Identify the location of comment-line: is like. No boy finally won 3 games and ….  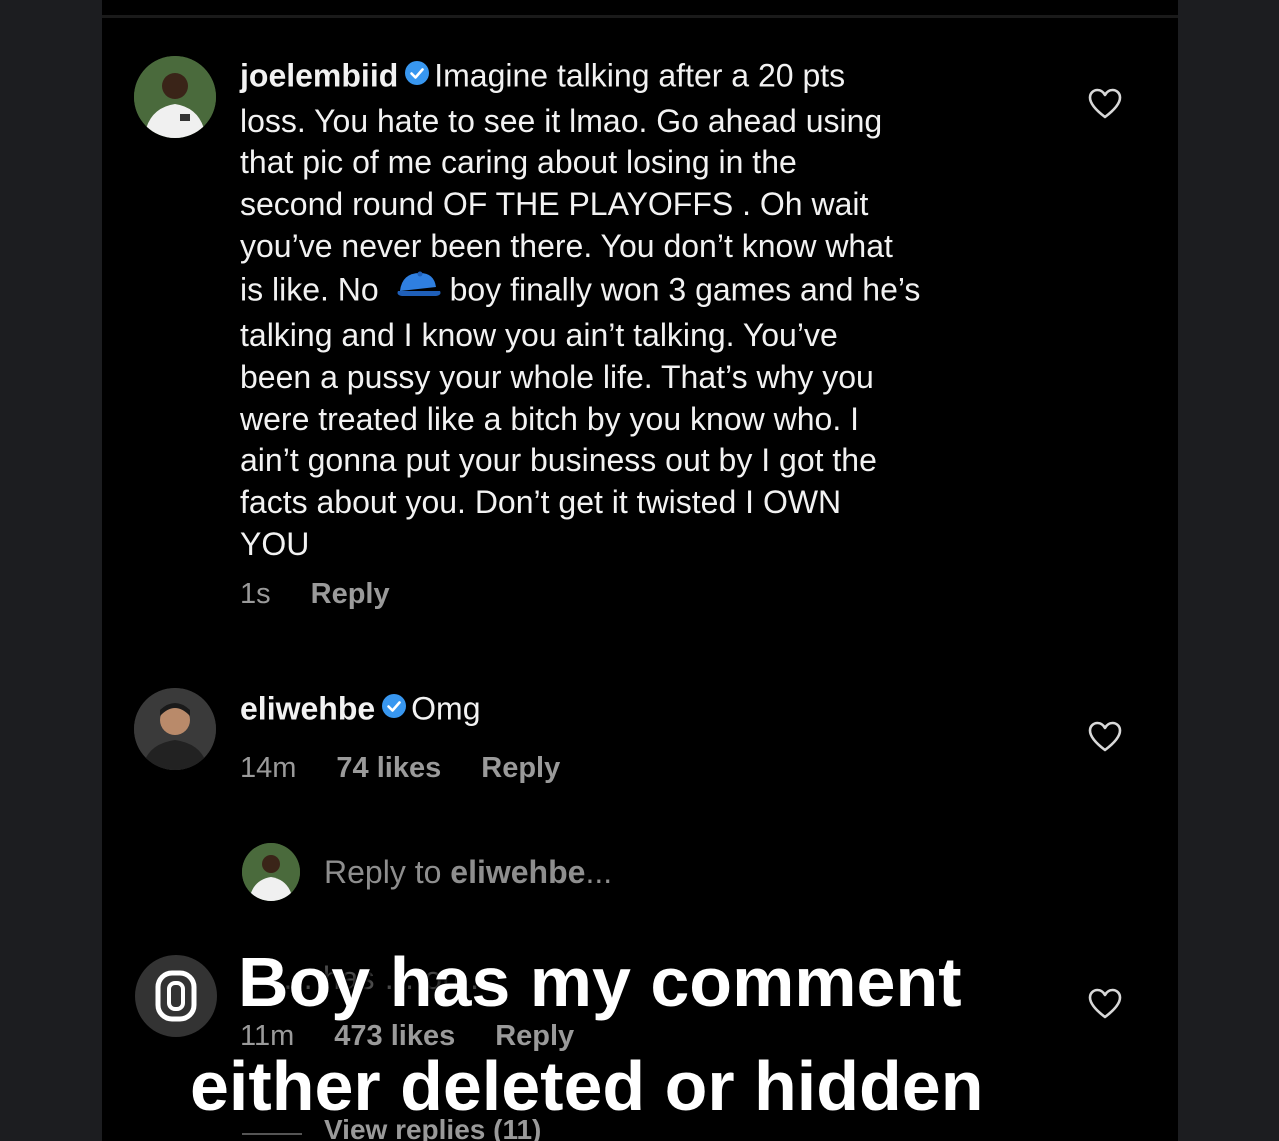
(650, 292).